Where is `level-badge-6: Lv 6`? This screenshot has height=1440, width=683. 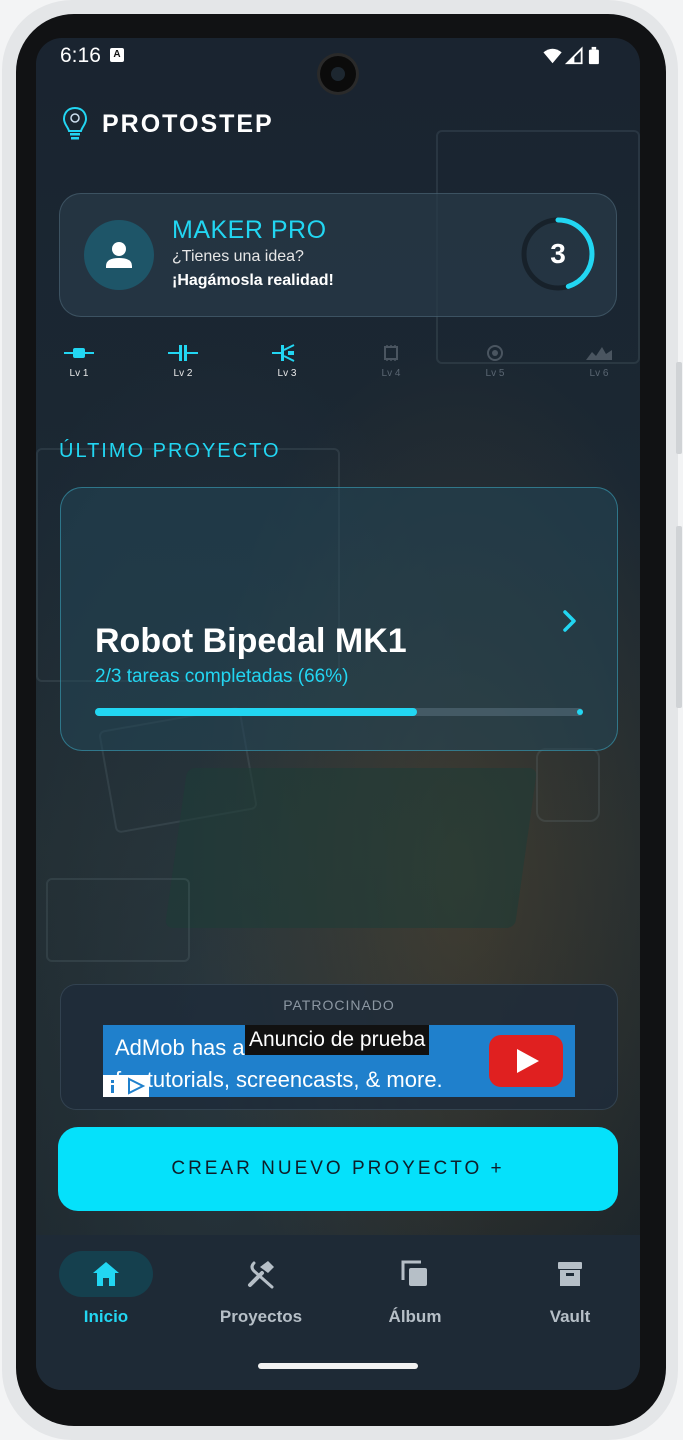 level-badge-6: Lv 6 is located at coordinates (599, 361).